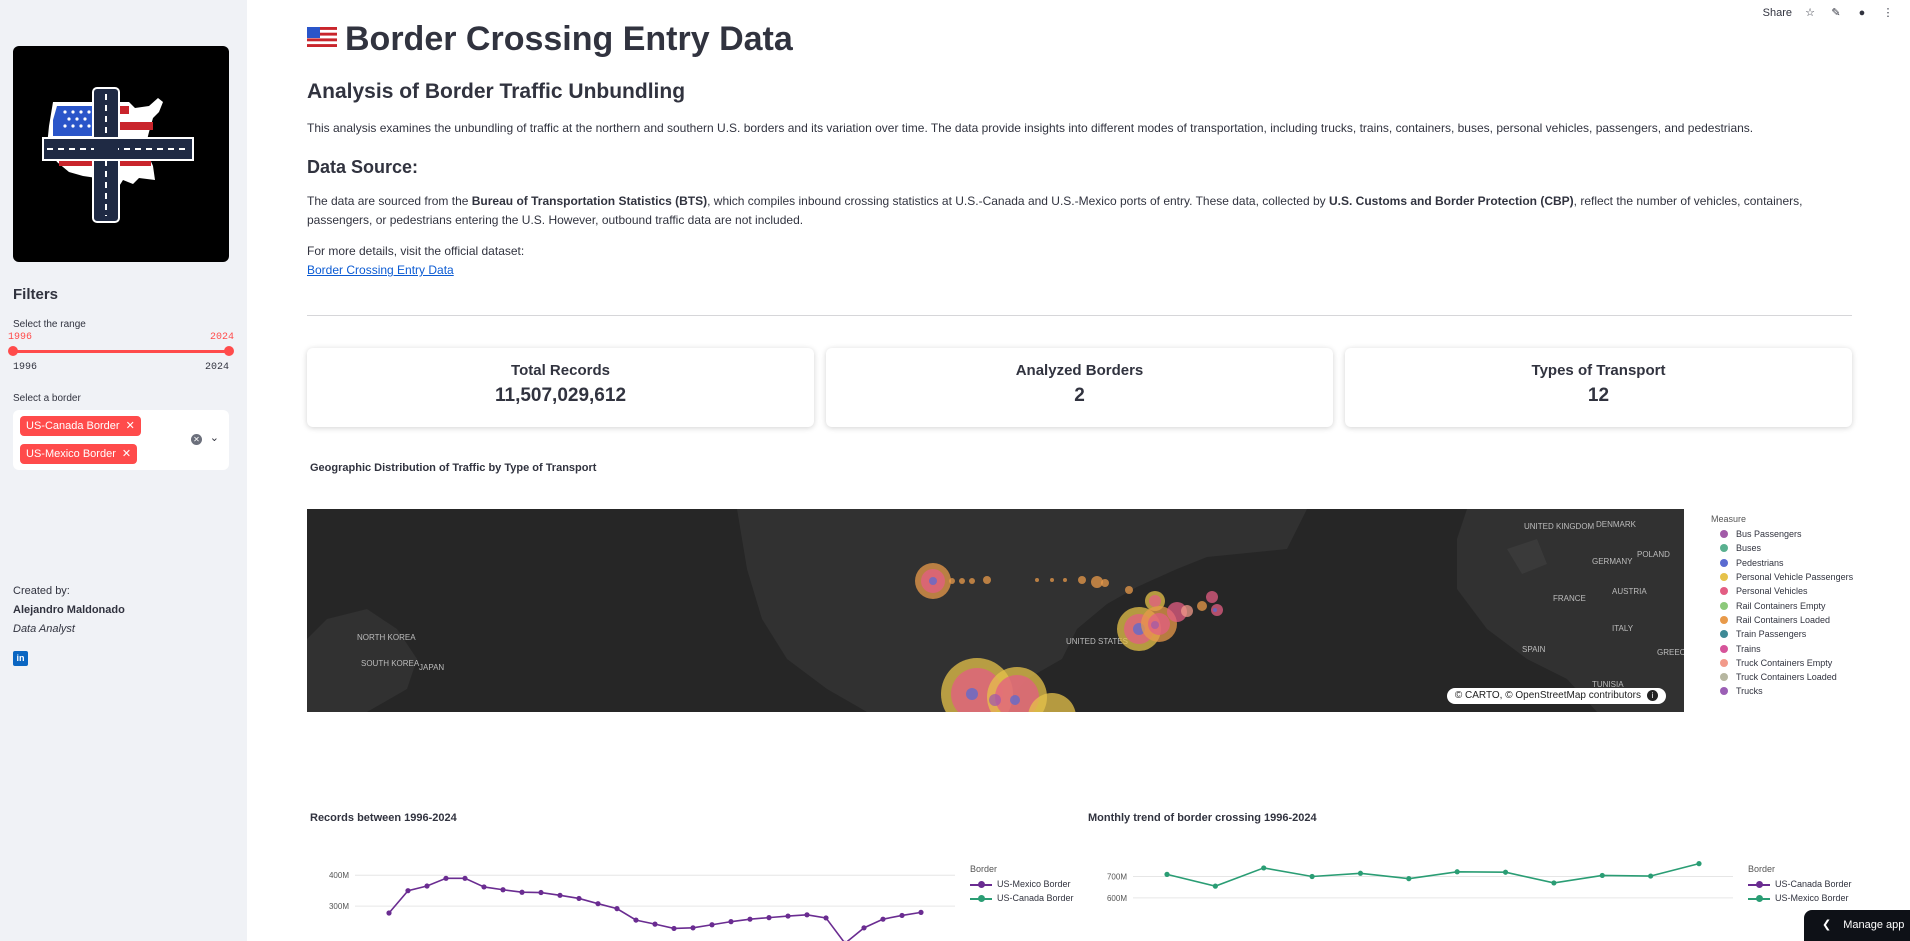  What do you see at coordinates (49, 324) in the screenshot?
I see `range-label: Select the range` at bounding box center [49, 324].